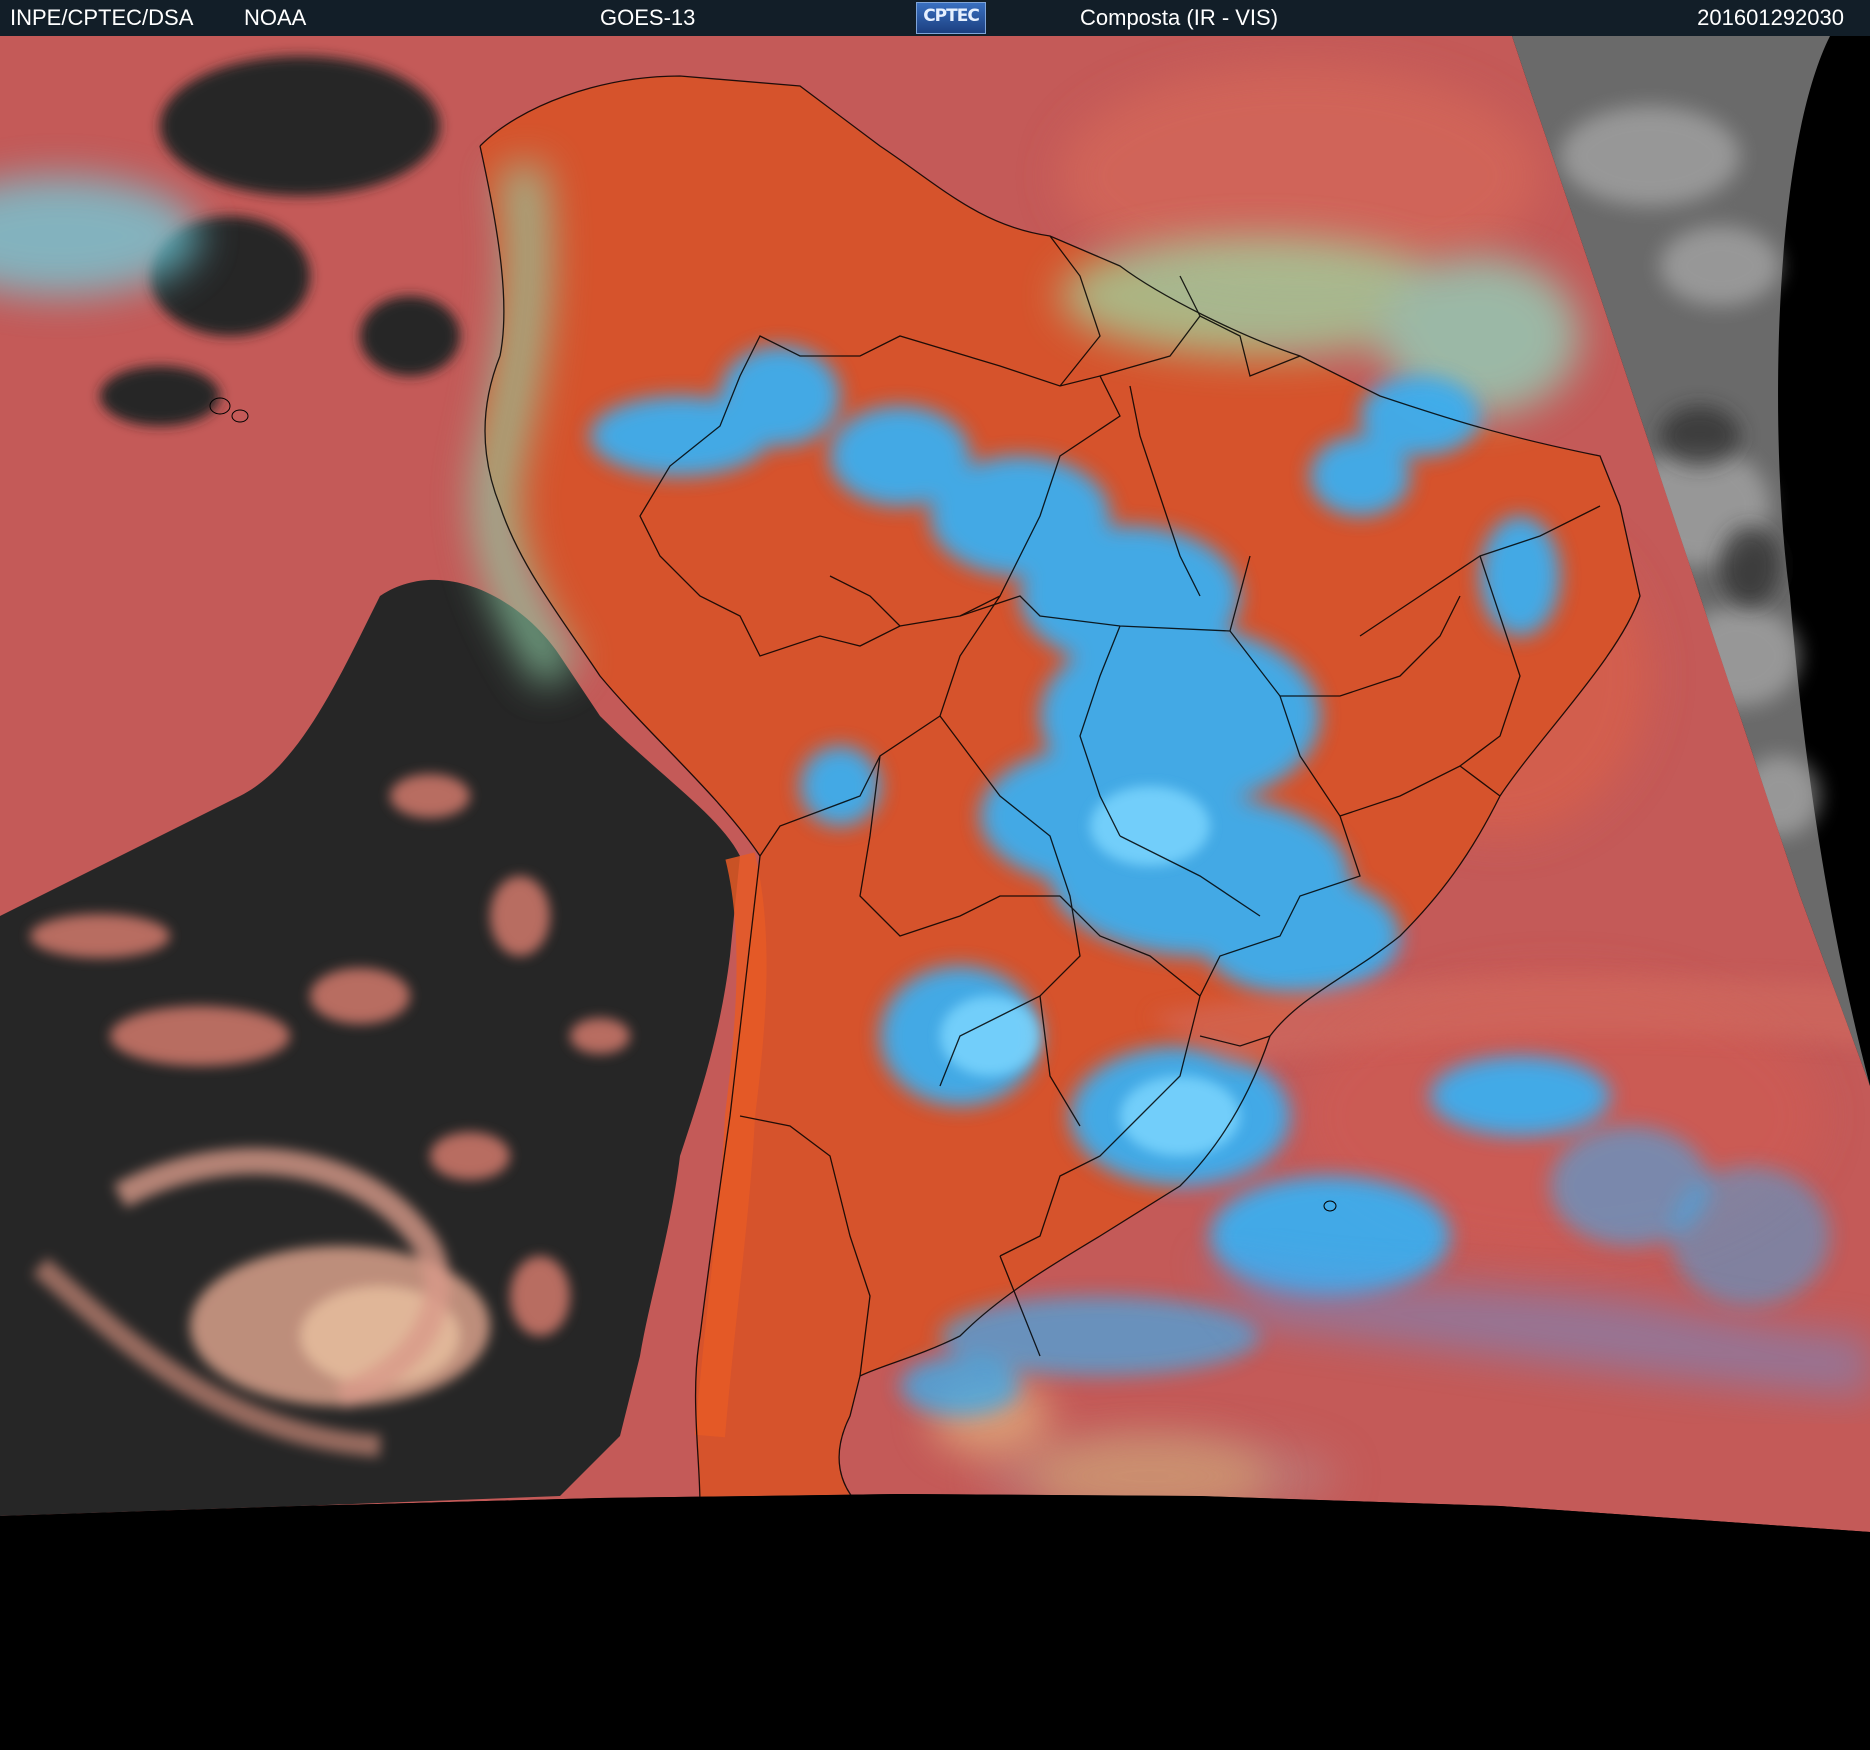 Image resolution: width=1870 pixels, height=1750 pixels. What do you see at coordinates (275, 17) in the screenshot?
I see `agency-label: NOAA` at bounding box center [275, 17].